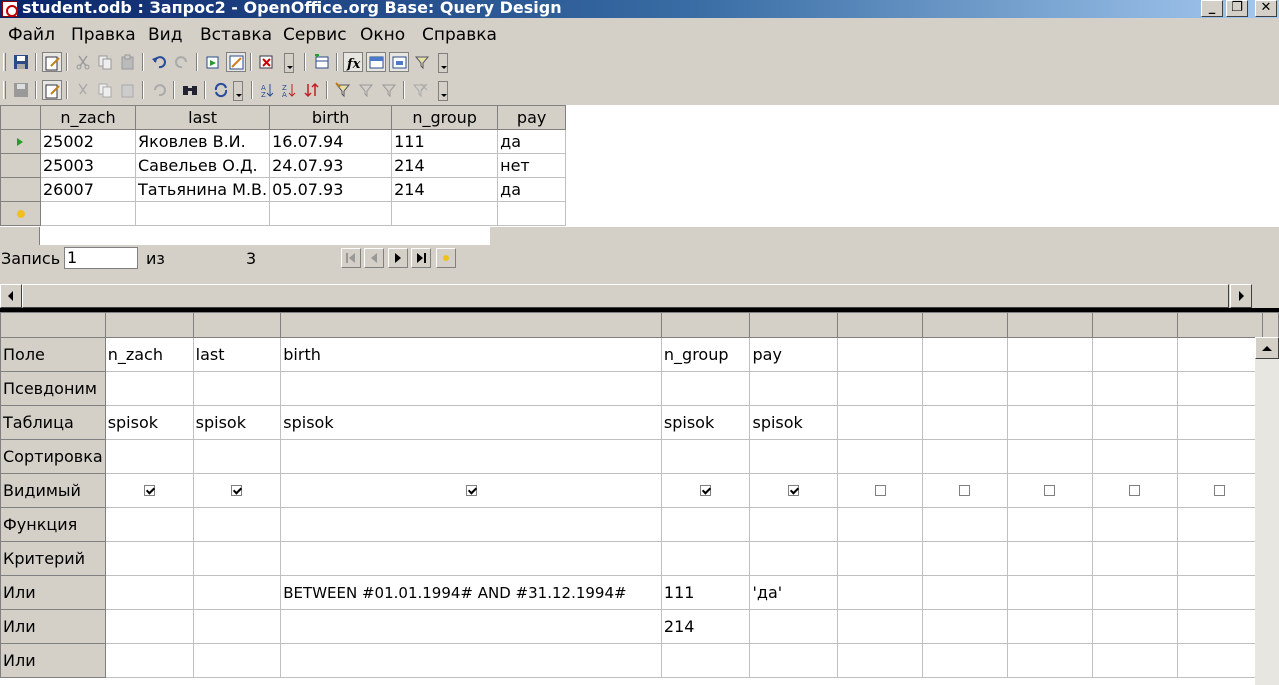 The image size is (1279, 685). I want to click on or-cell: 111, so click(705, 592).